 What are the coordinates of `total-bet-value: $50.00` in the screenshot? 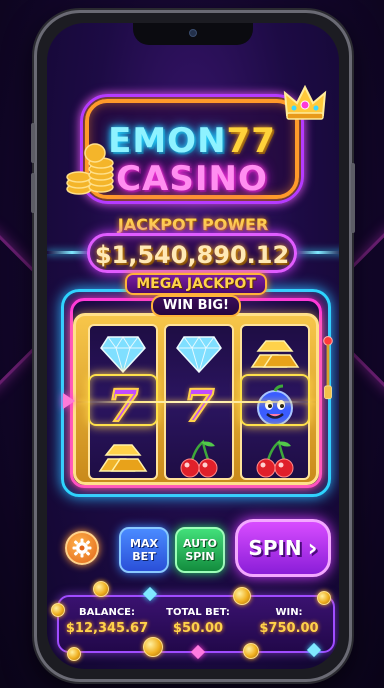 It's located at (198, 628).